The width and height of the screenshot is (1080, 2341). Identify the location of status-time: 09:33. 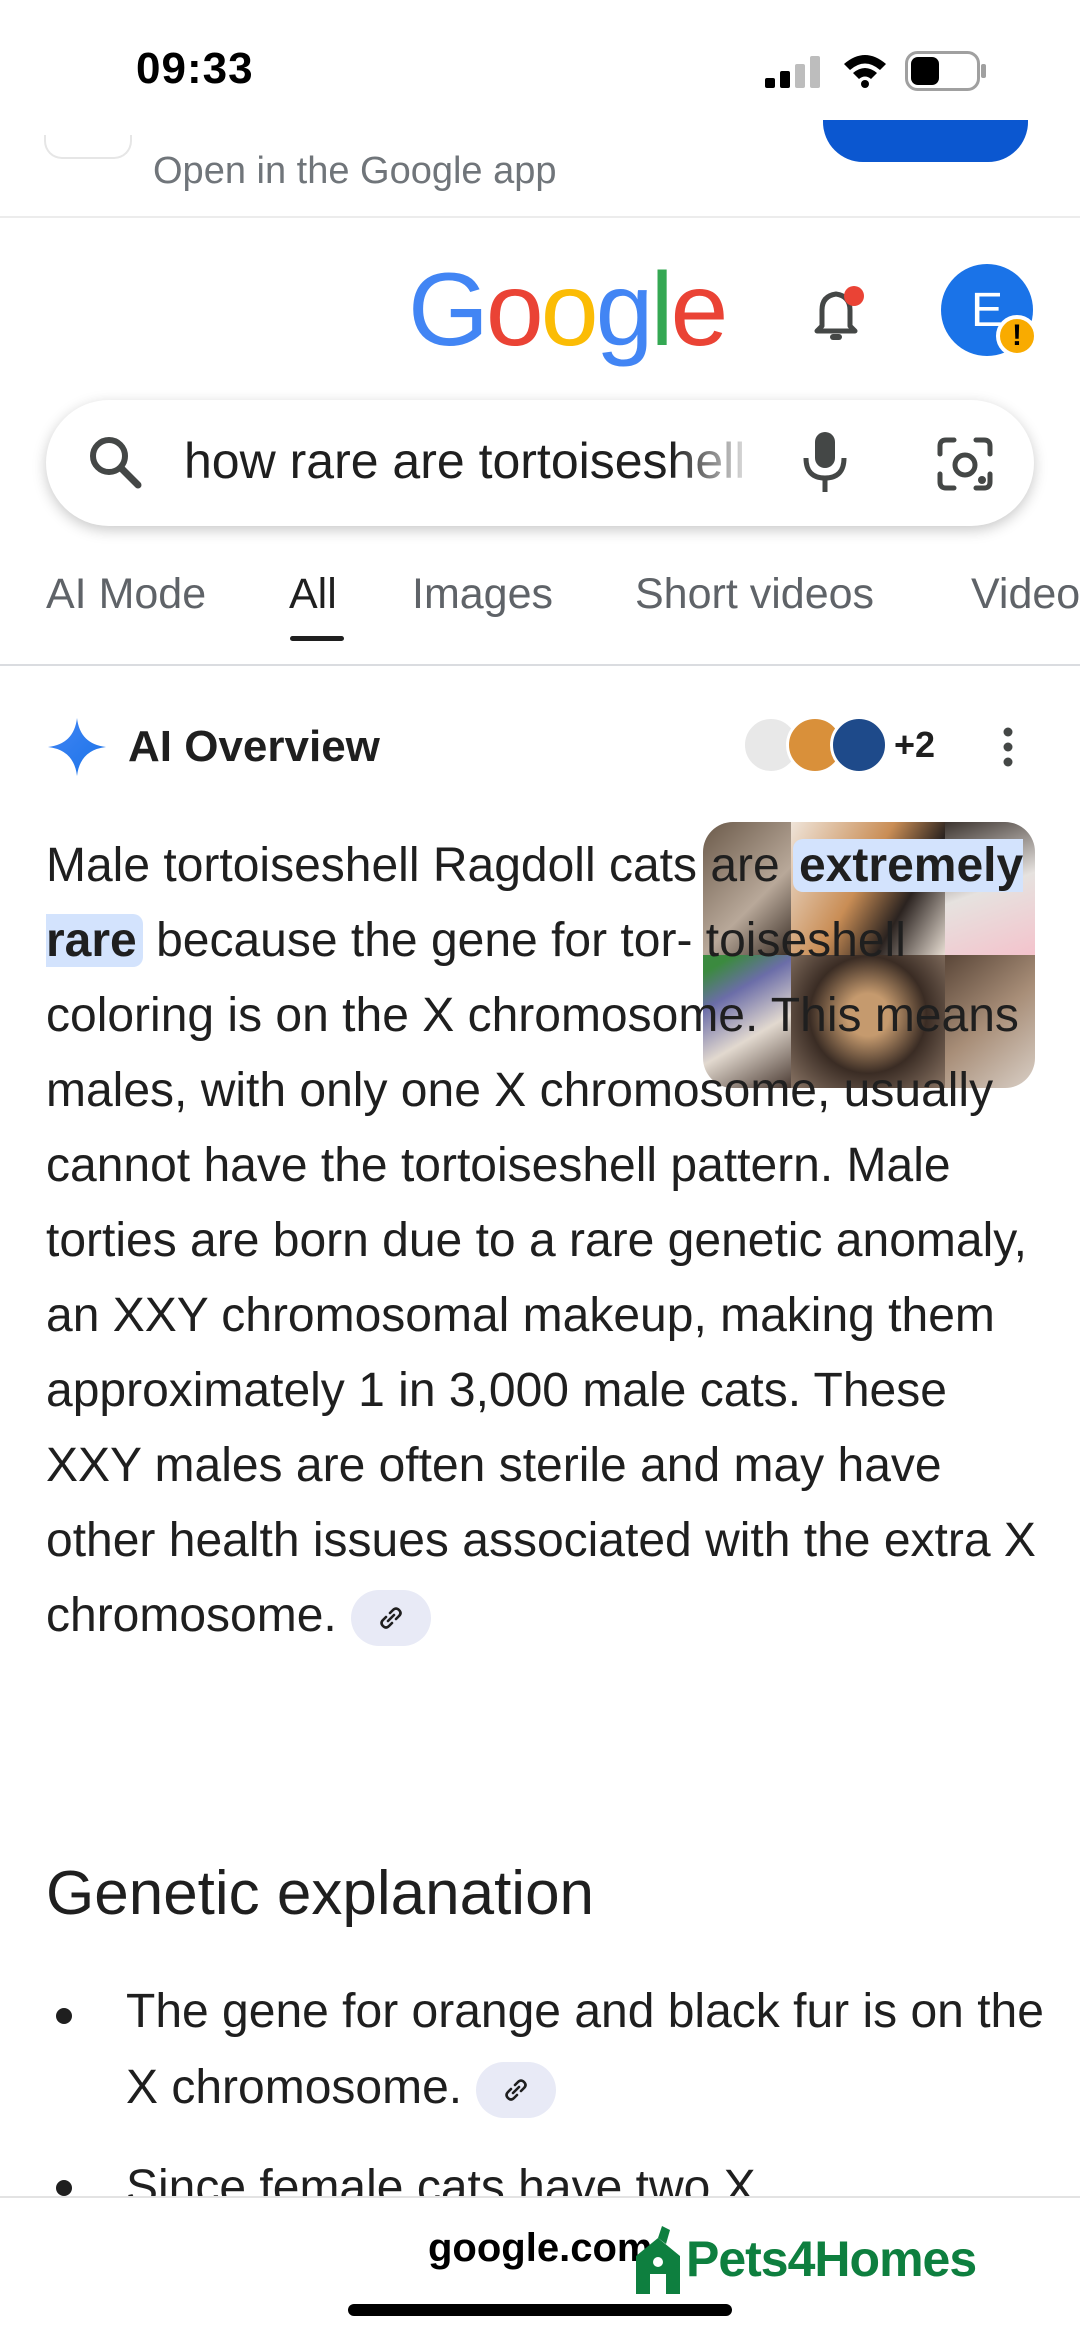
(195, 68).